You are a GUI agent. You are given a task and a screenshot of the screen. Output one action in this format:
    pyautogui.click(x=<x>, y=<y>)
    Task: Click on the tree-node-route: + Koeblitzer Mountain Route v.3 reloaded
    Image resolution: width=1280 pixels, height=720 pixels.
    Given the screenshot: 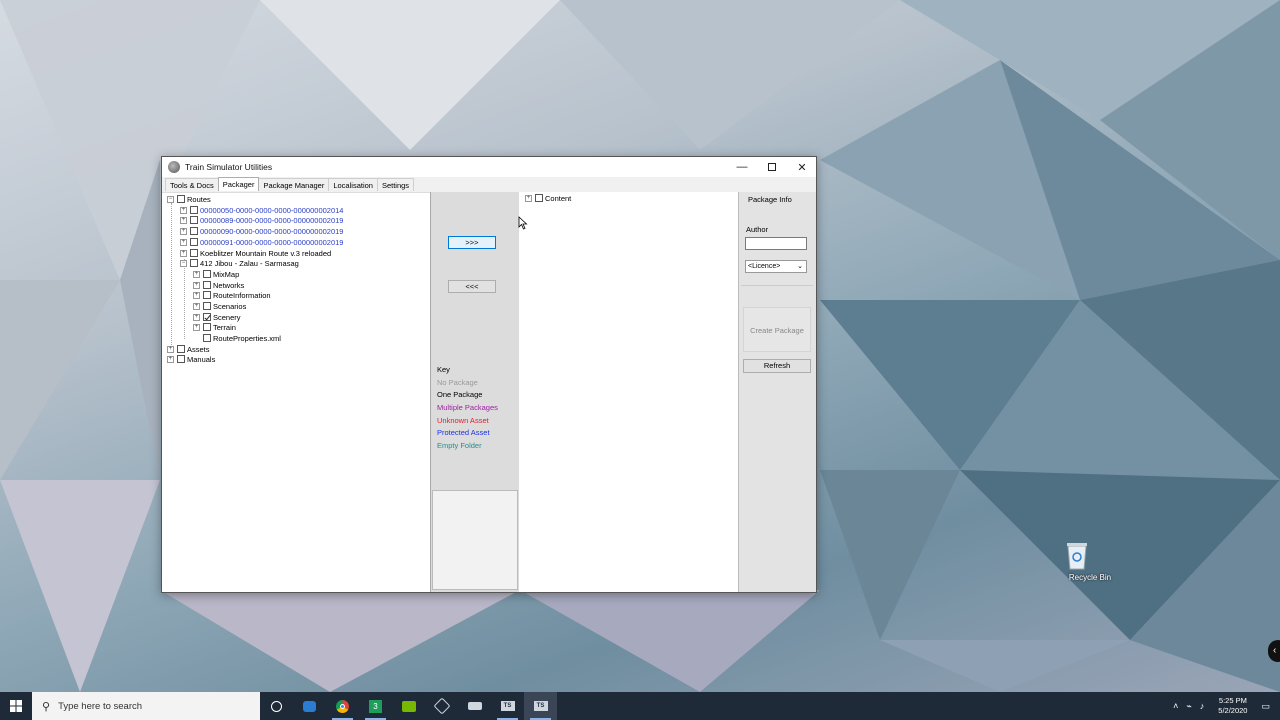 What is the action you would take?
    pyautogui.click(x=255, y=253)
    